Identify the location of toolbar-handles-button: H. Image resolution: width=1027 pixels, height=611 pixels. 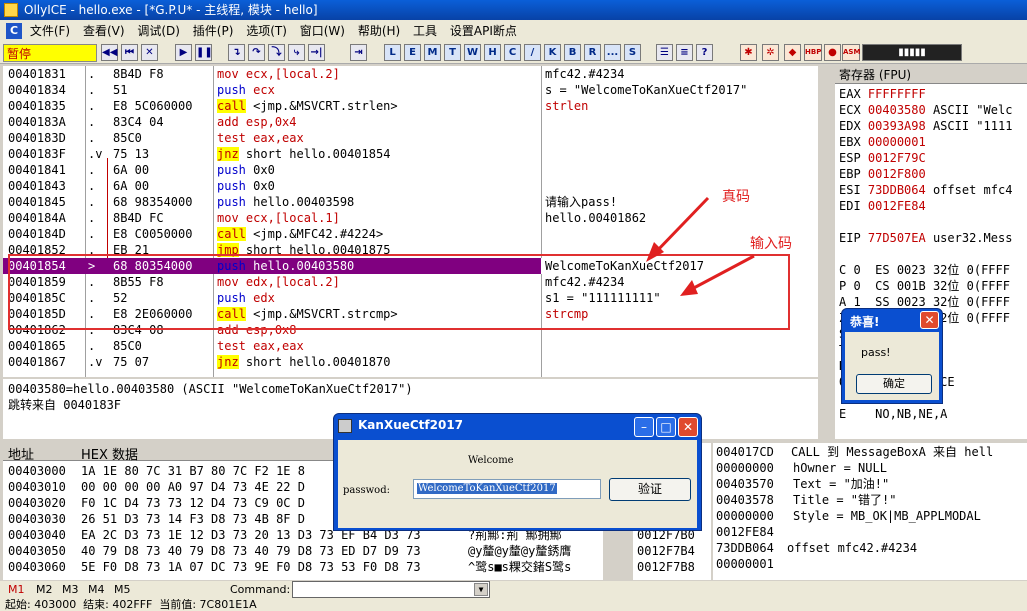
(492, 52).